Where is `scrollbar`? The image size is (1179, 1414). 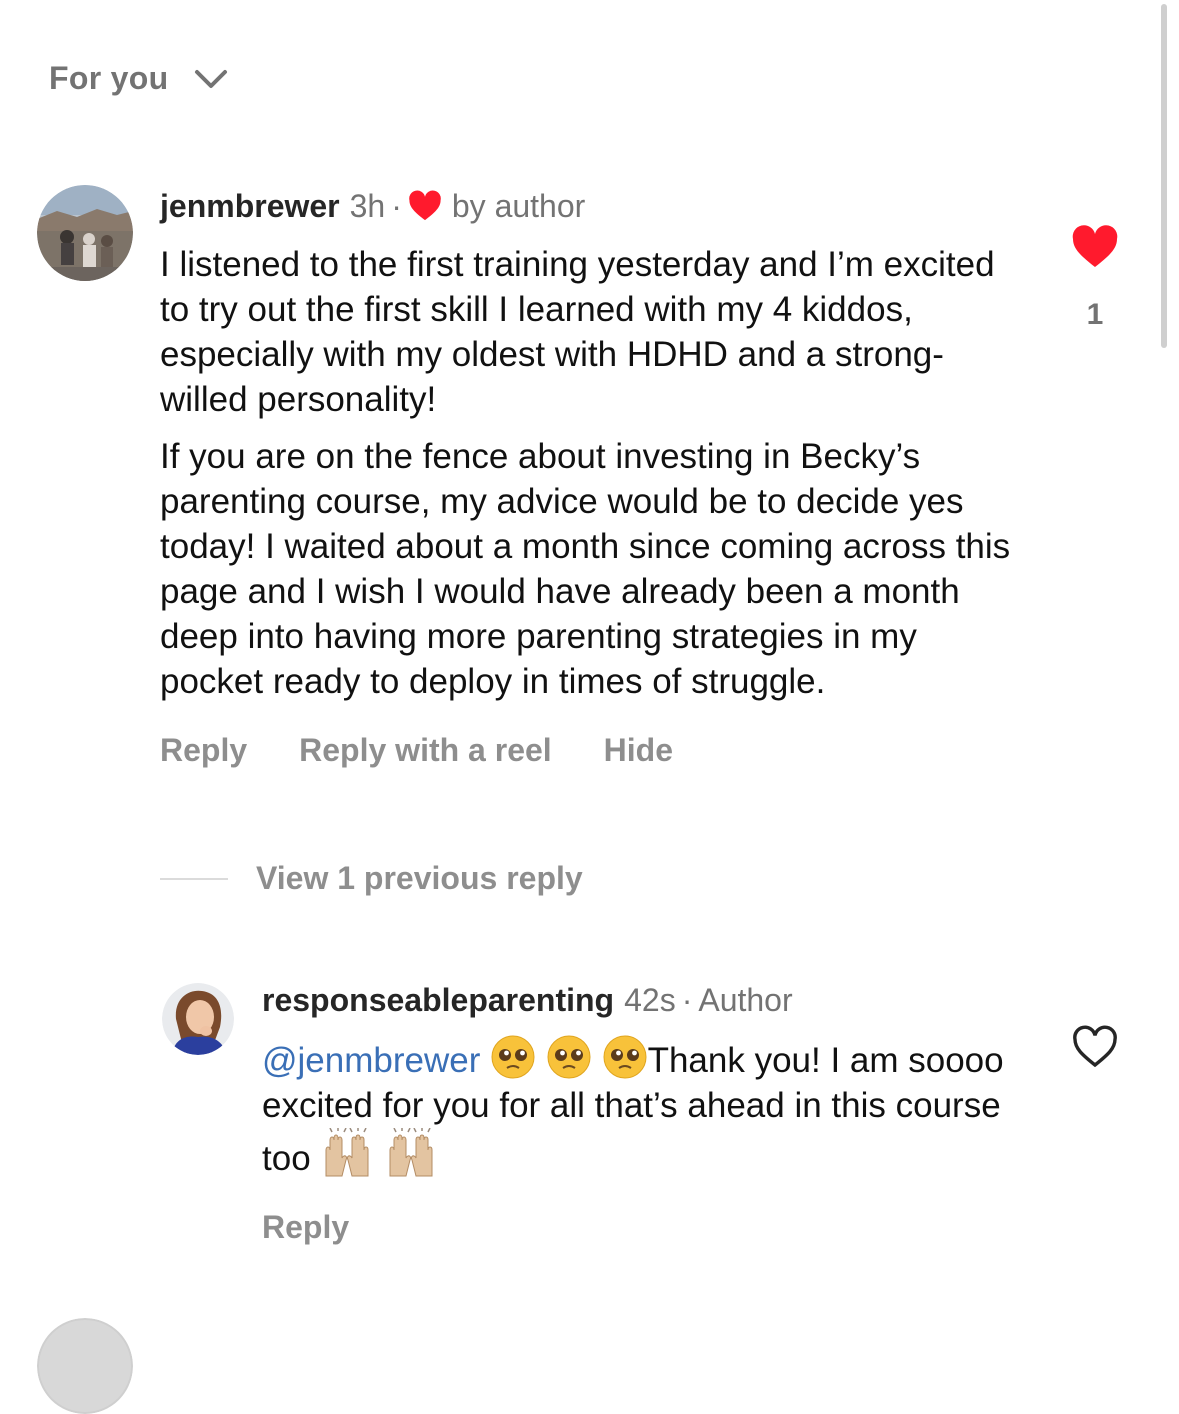 scrollbar is located at coordinates (1164, 176).